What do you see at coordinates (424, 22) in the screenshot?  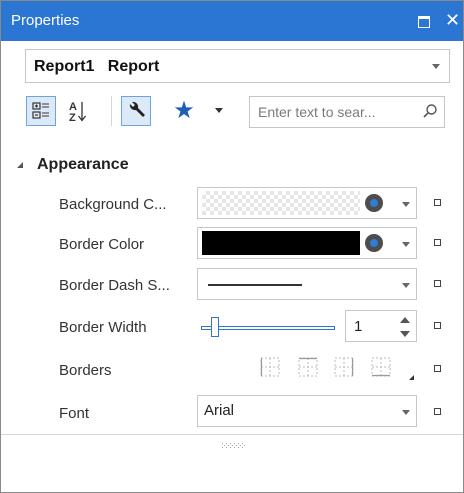 I see `maximize-icon` at bounding box center [424, 22].